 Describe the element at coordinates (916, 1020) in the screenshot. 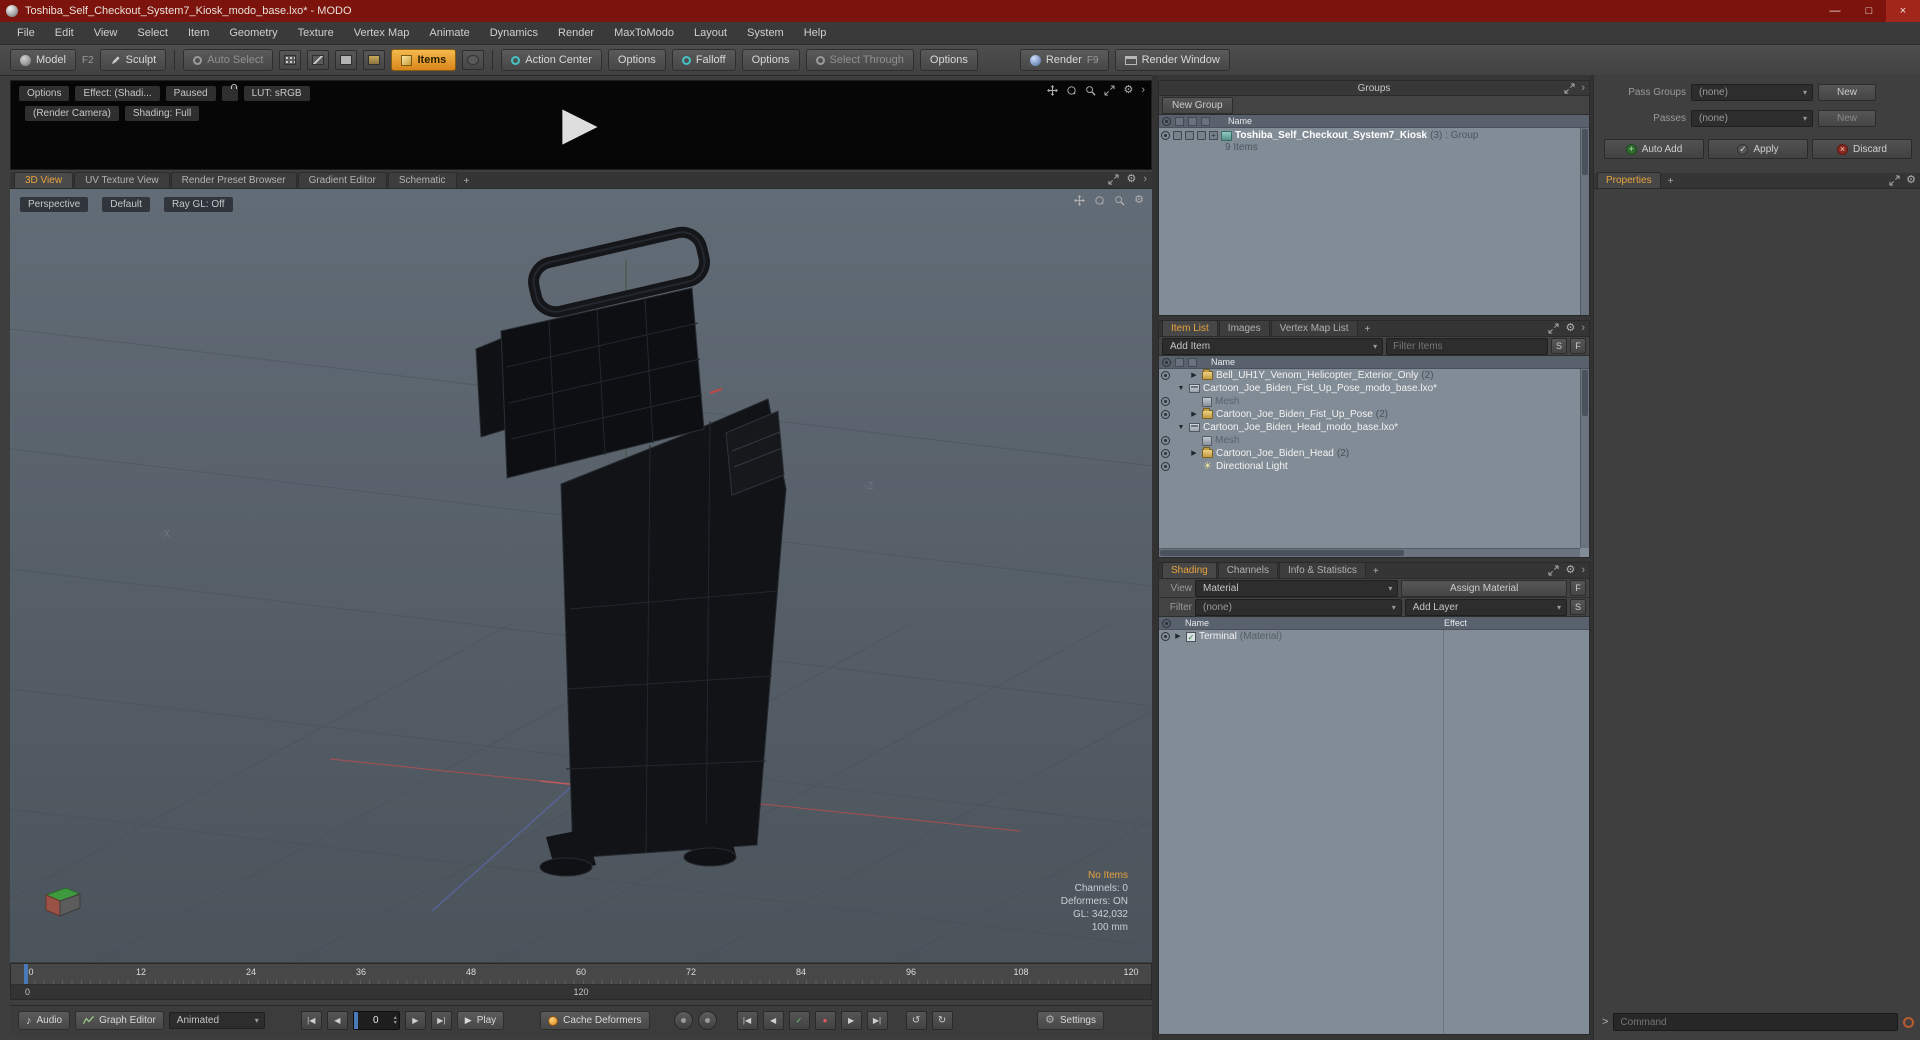

I see `loop-back-button: ↺` at that location.